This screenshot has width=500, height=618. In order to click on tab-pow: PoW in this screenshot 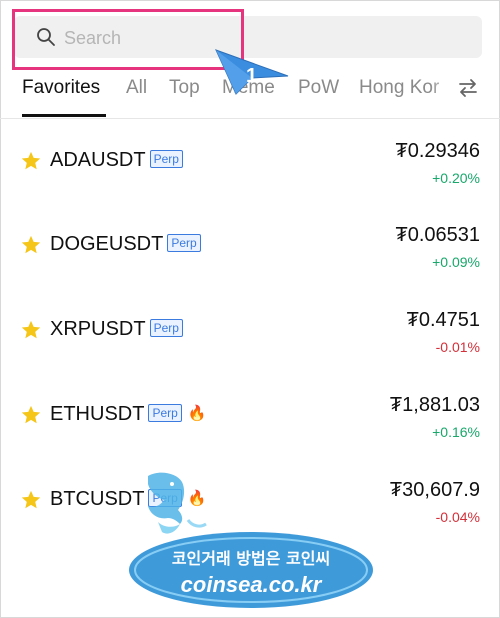, I will do `click(318, 88)`.